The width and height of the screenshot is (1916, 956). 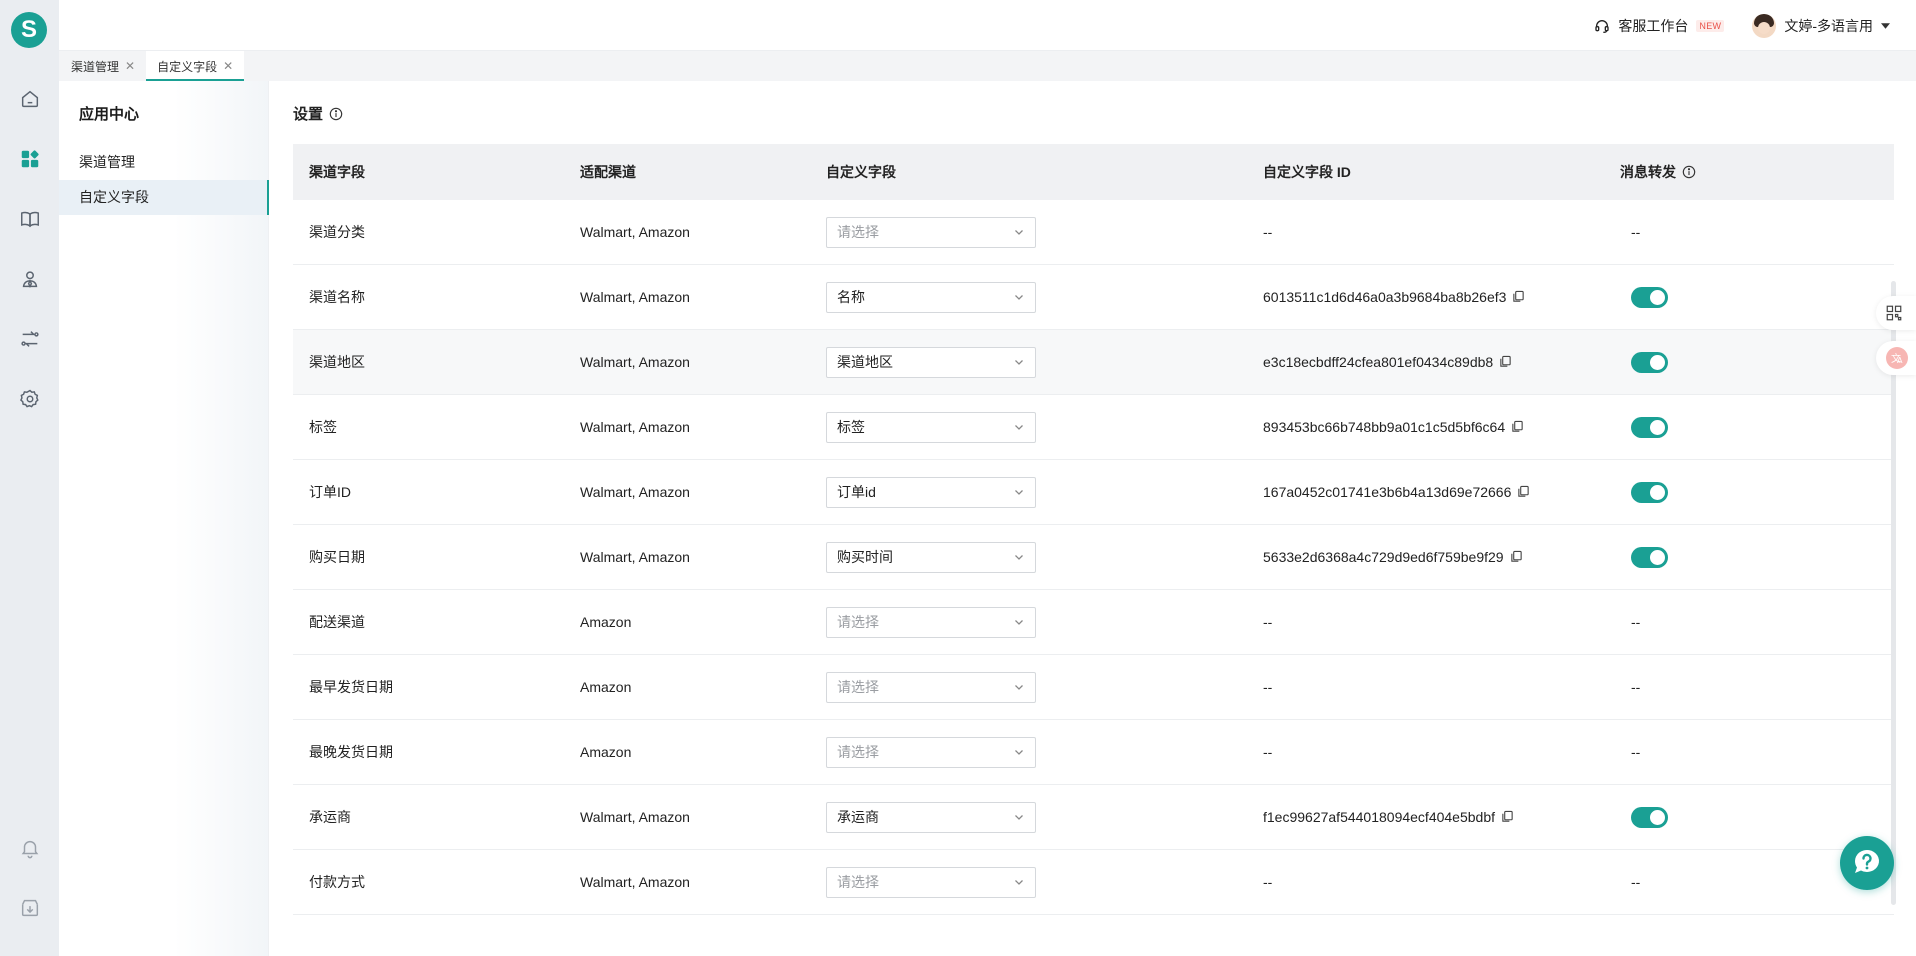 I want to click on workbench-label: 客服工作台, so click(x=1653, y=25).